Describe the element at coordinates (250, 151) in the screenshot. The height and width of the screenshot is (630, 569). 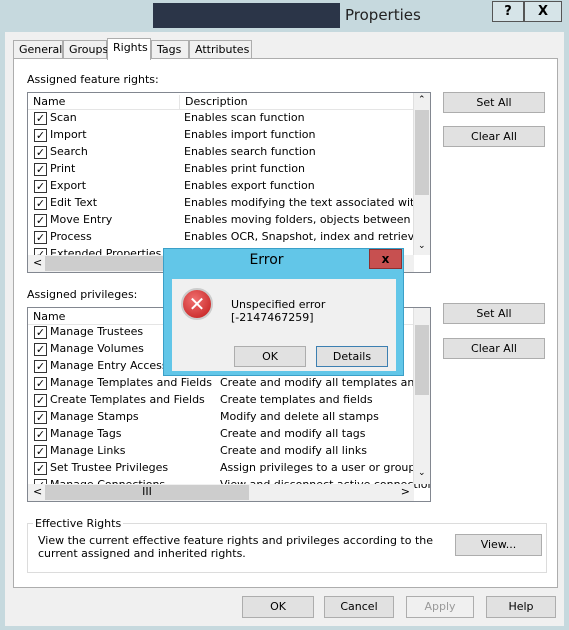
I see `item-description: Enables search function` at that location.